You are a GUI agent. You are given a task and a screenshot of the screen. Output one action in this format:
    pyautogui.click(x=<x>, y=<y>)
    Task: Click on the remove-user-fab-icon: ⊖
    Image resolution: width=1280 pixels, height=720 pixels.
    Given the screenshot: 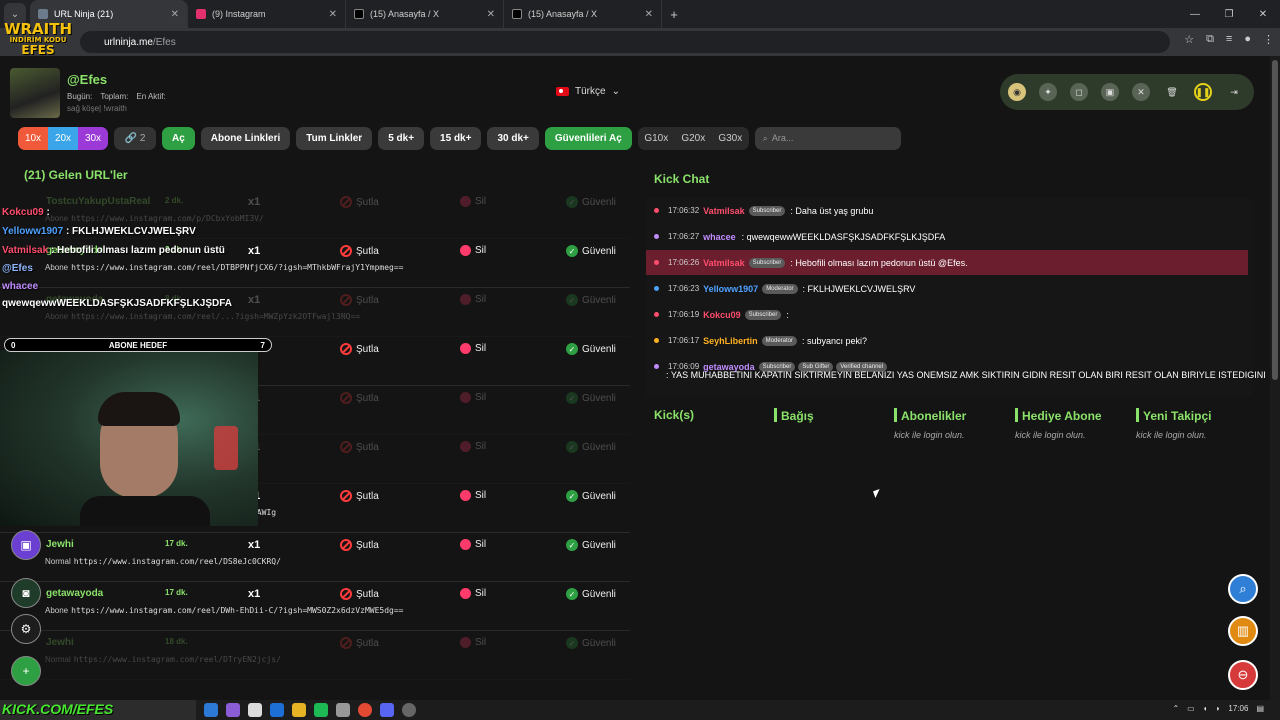 What is the action you would take?
    pyautogui.click(x=1243, y=675)
    